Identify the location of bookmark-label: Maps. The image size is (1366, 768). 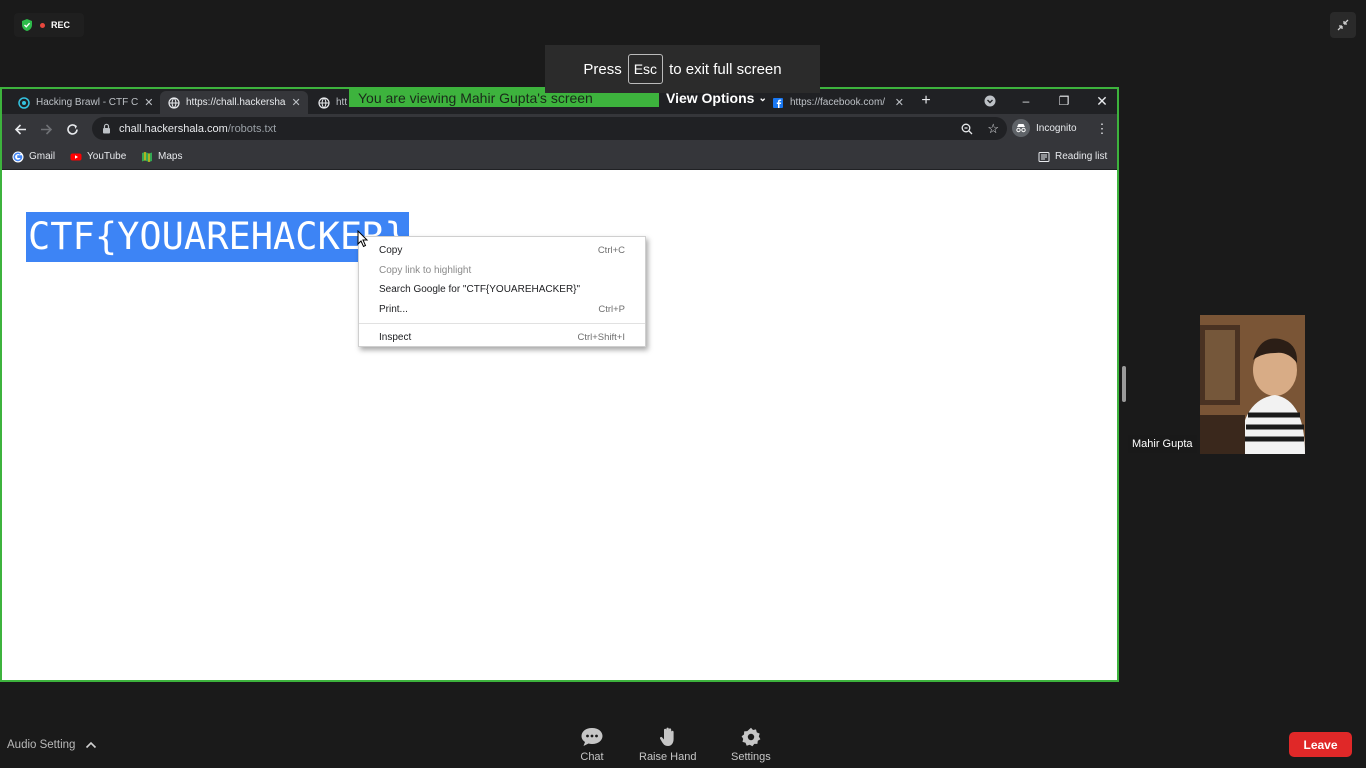
(170, 156).